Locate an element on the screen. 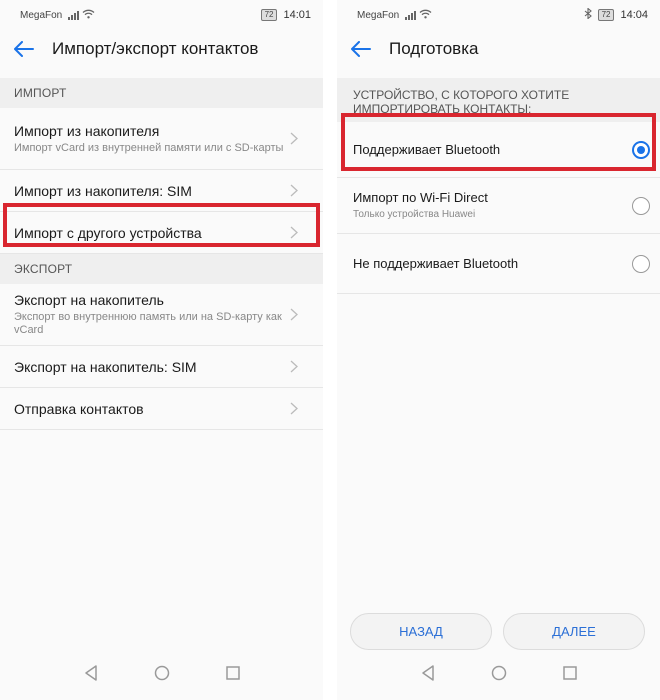 Image resolution: width=660 pixels, height=700 pixels. option-title: Не поддерживает Bluetooth is located at coordinates (436, 263).